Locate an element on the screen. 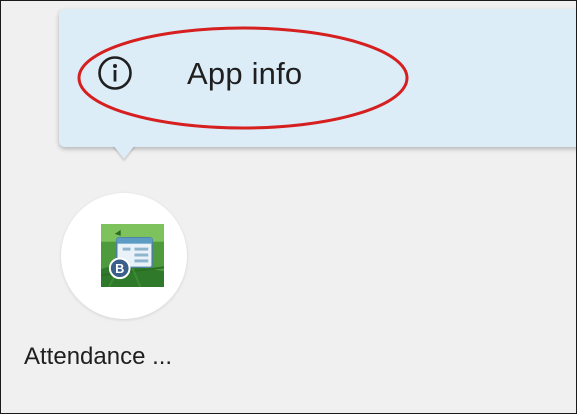 This screenshot has width=577, height=414. info-icon is located at coordinates (115, 73).